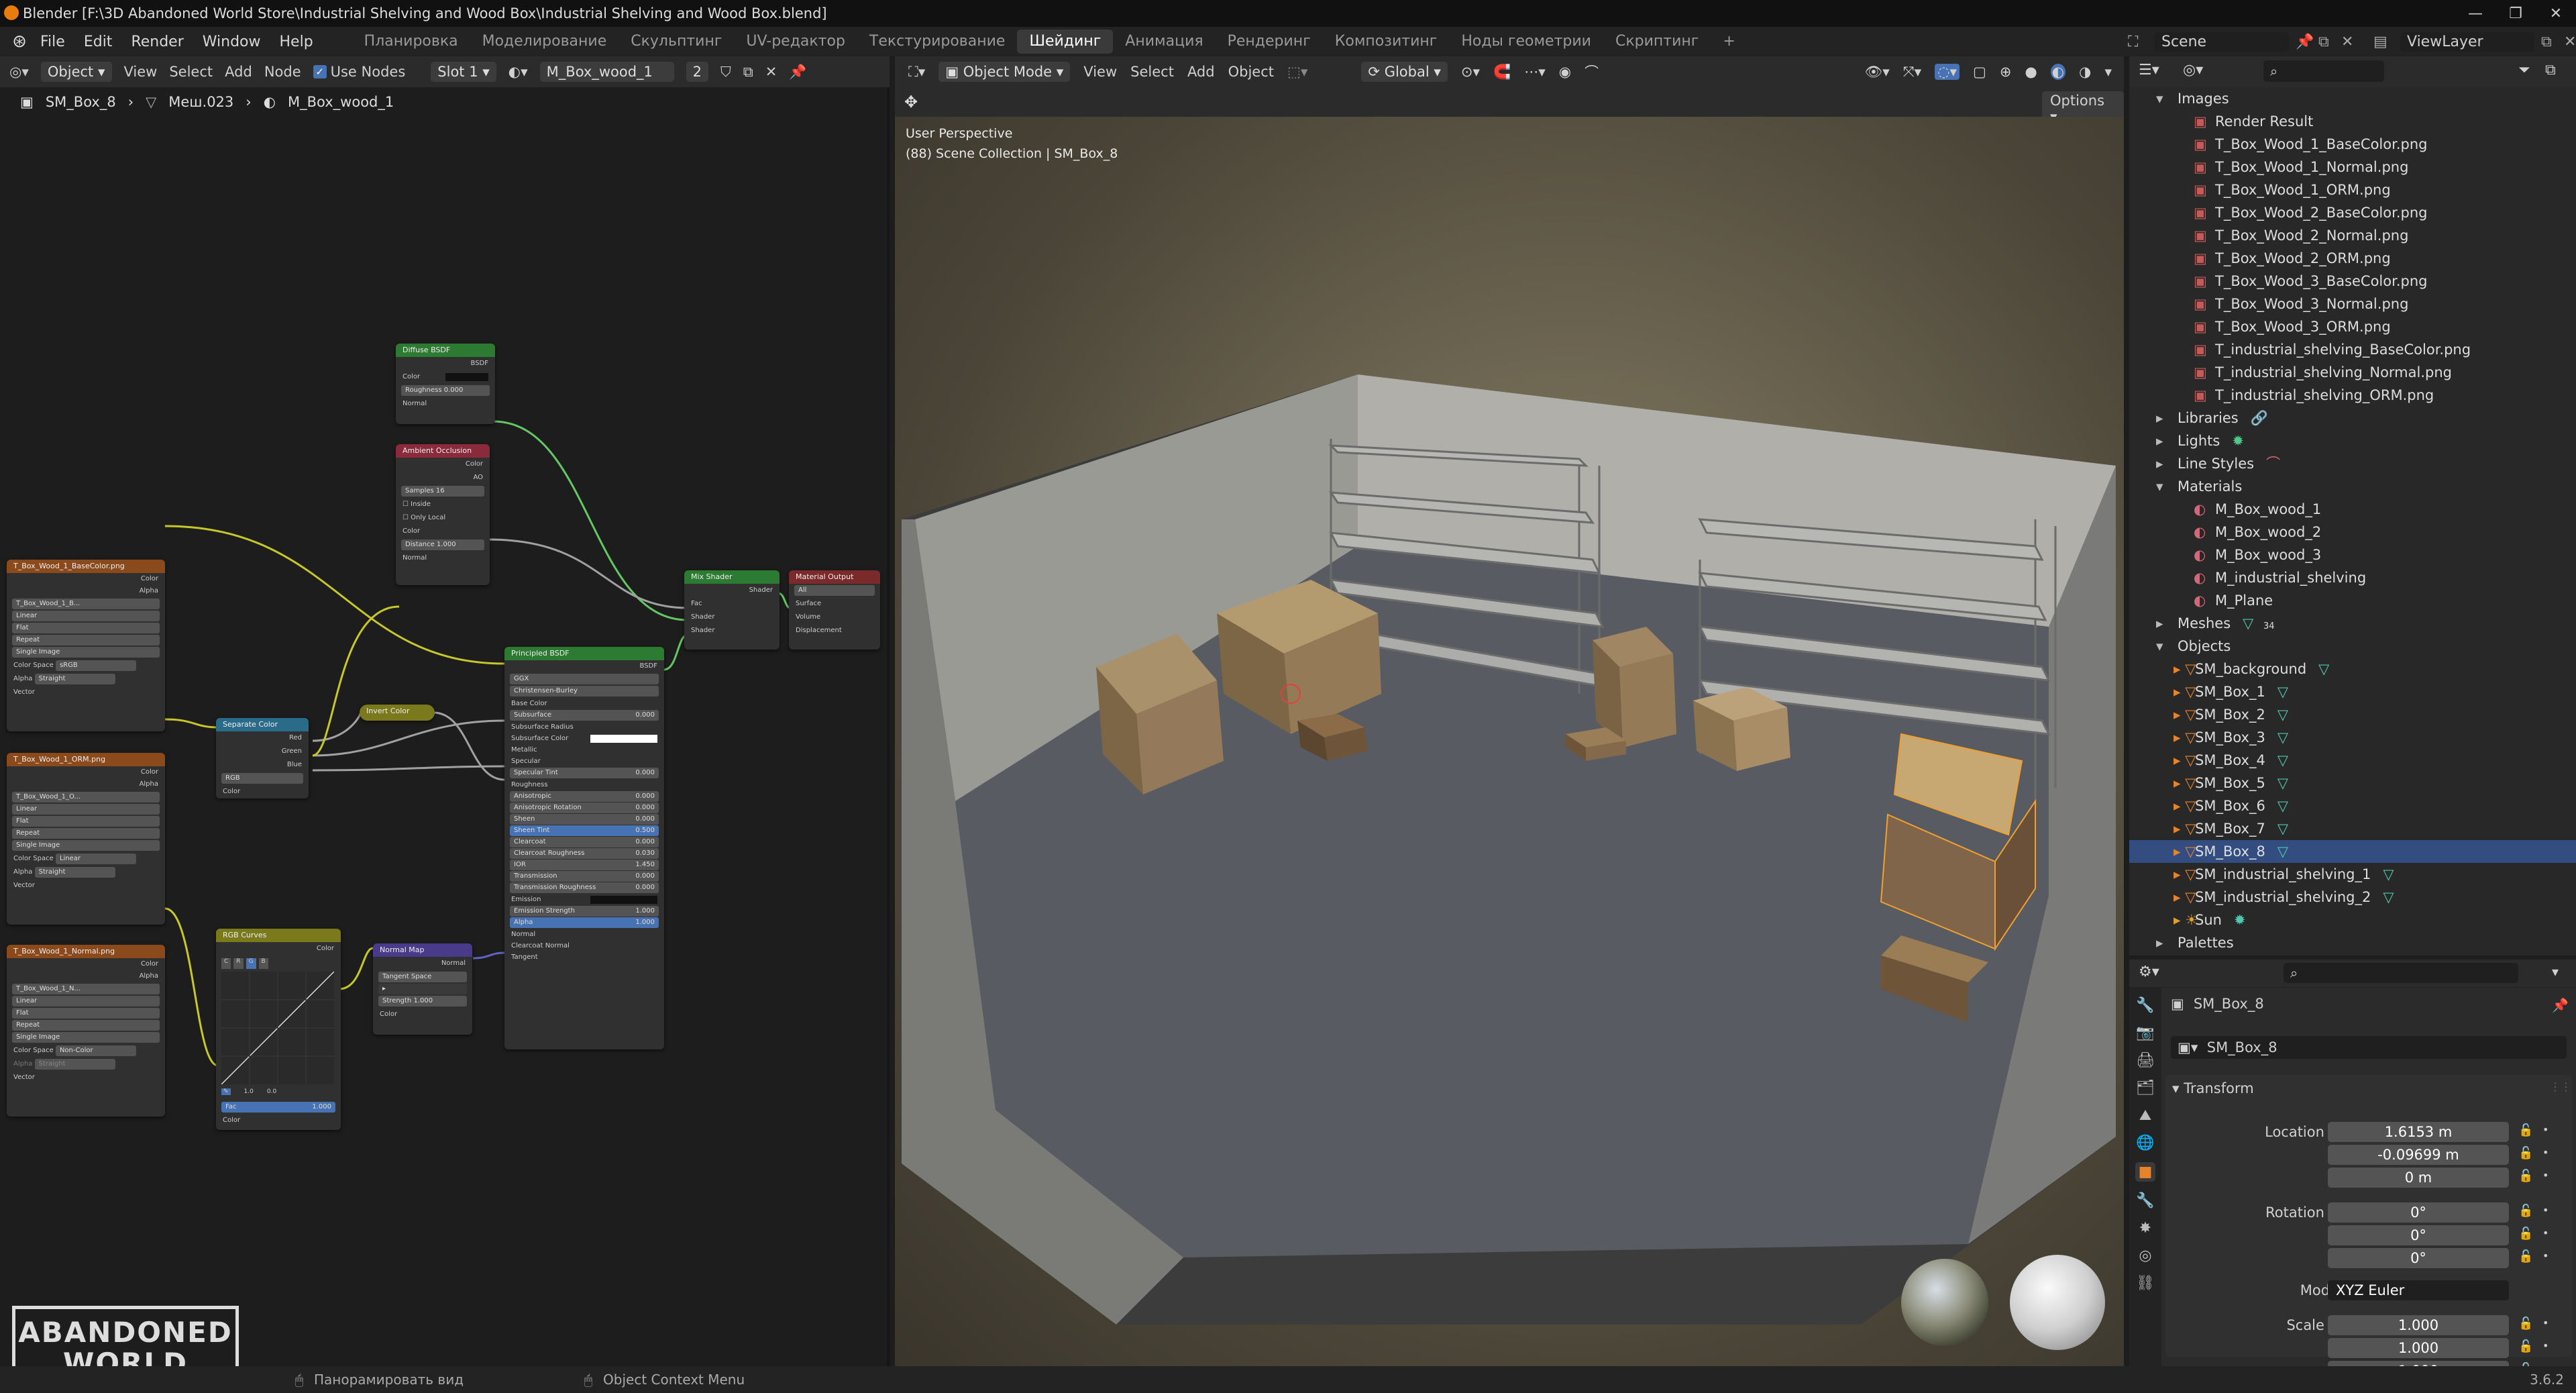  Describe the element at coordinates (911, 102) in the screenshot. I see `move-tool-icon: ✥` at that location.